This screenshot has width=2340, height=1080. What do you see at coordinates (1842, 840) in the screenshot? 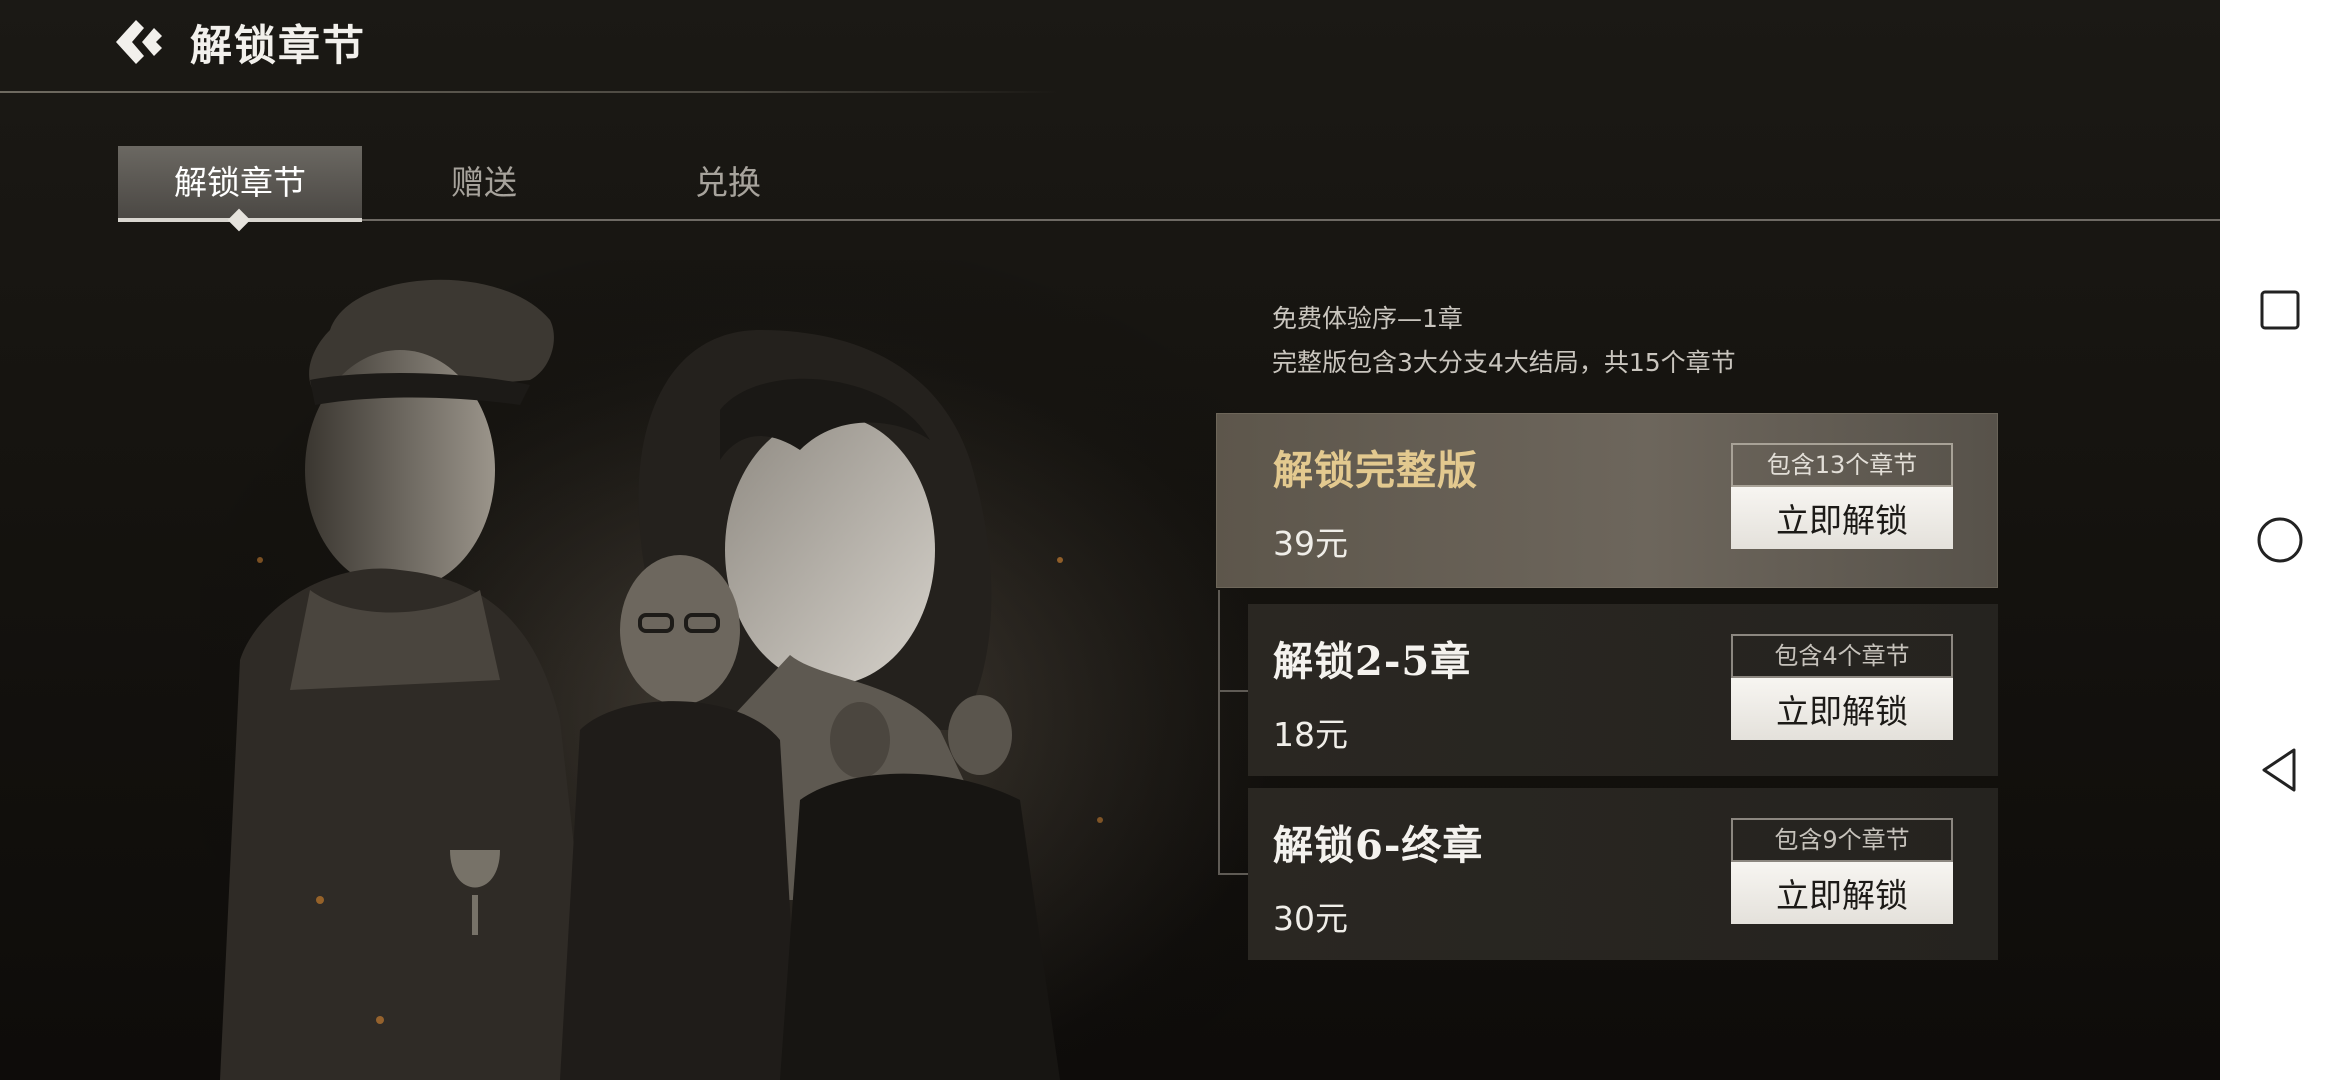
I see `chapter-count-badge: 包含9个章节` at bounding box center [1842, 840].